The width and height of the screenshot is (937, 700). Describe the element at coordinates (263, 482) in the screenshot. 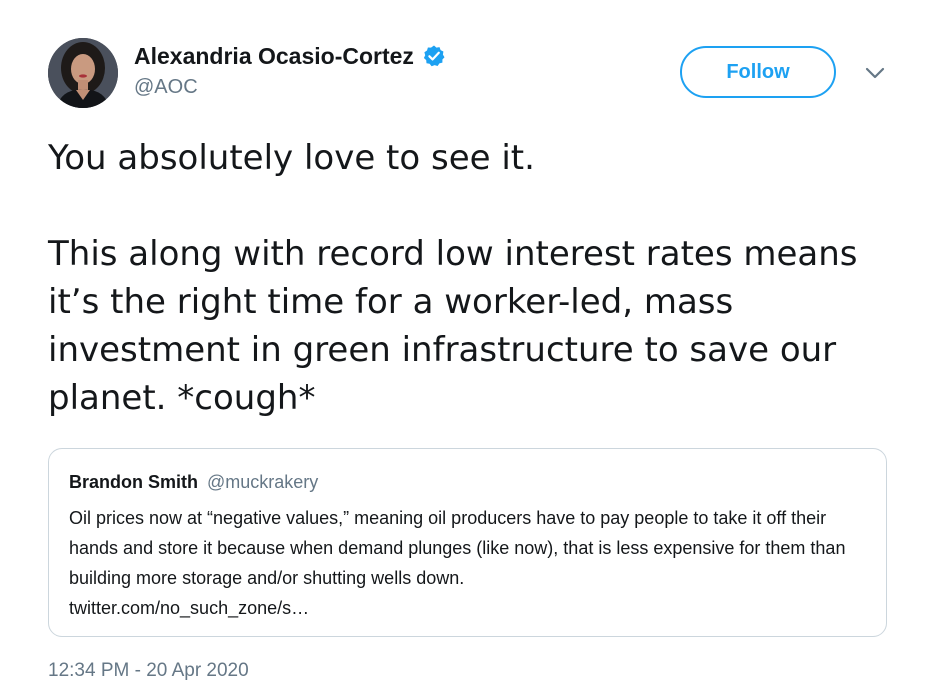

I see `quoted-author-handle: @muckrakery` at that location.